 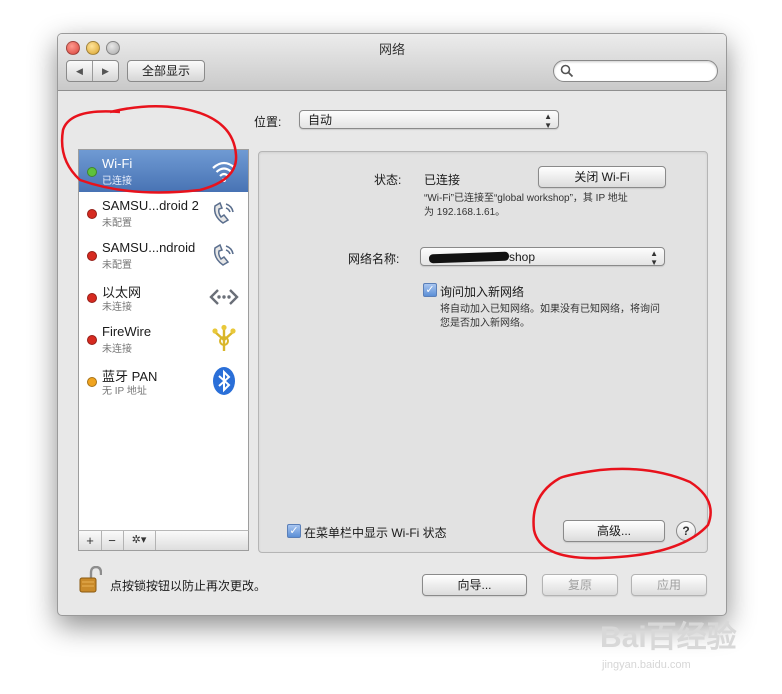 I want to click on watermark-url: jingyan.baidu.com, so click(x=646, y=665).